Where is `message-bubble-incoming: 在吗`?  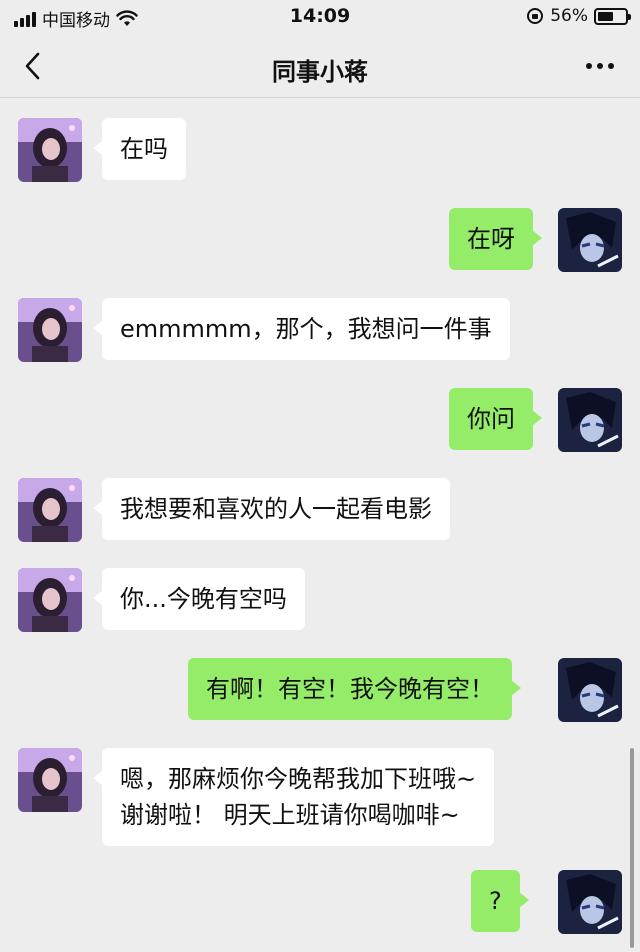
message-bubble-incoming: 在吗 is located at coordinates (139, 149).